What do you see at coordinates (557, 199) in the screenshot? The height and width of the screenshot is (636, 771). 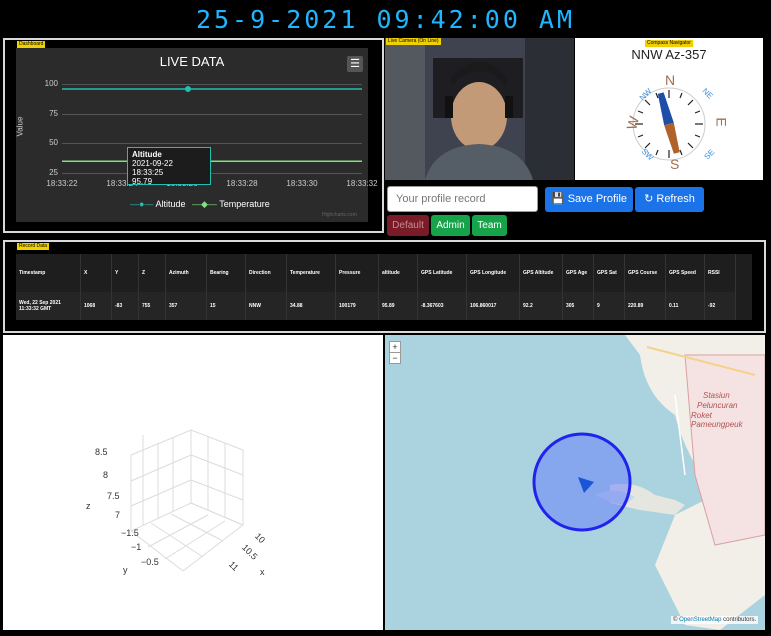 I see `save-icon: 💾` at bounding box center [557, 199].